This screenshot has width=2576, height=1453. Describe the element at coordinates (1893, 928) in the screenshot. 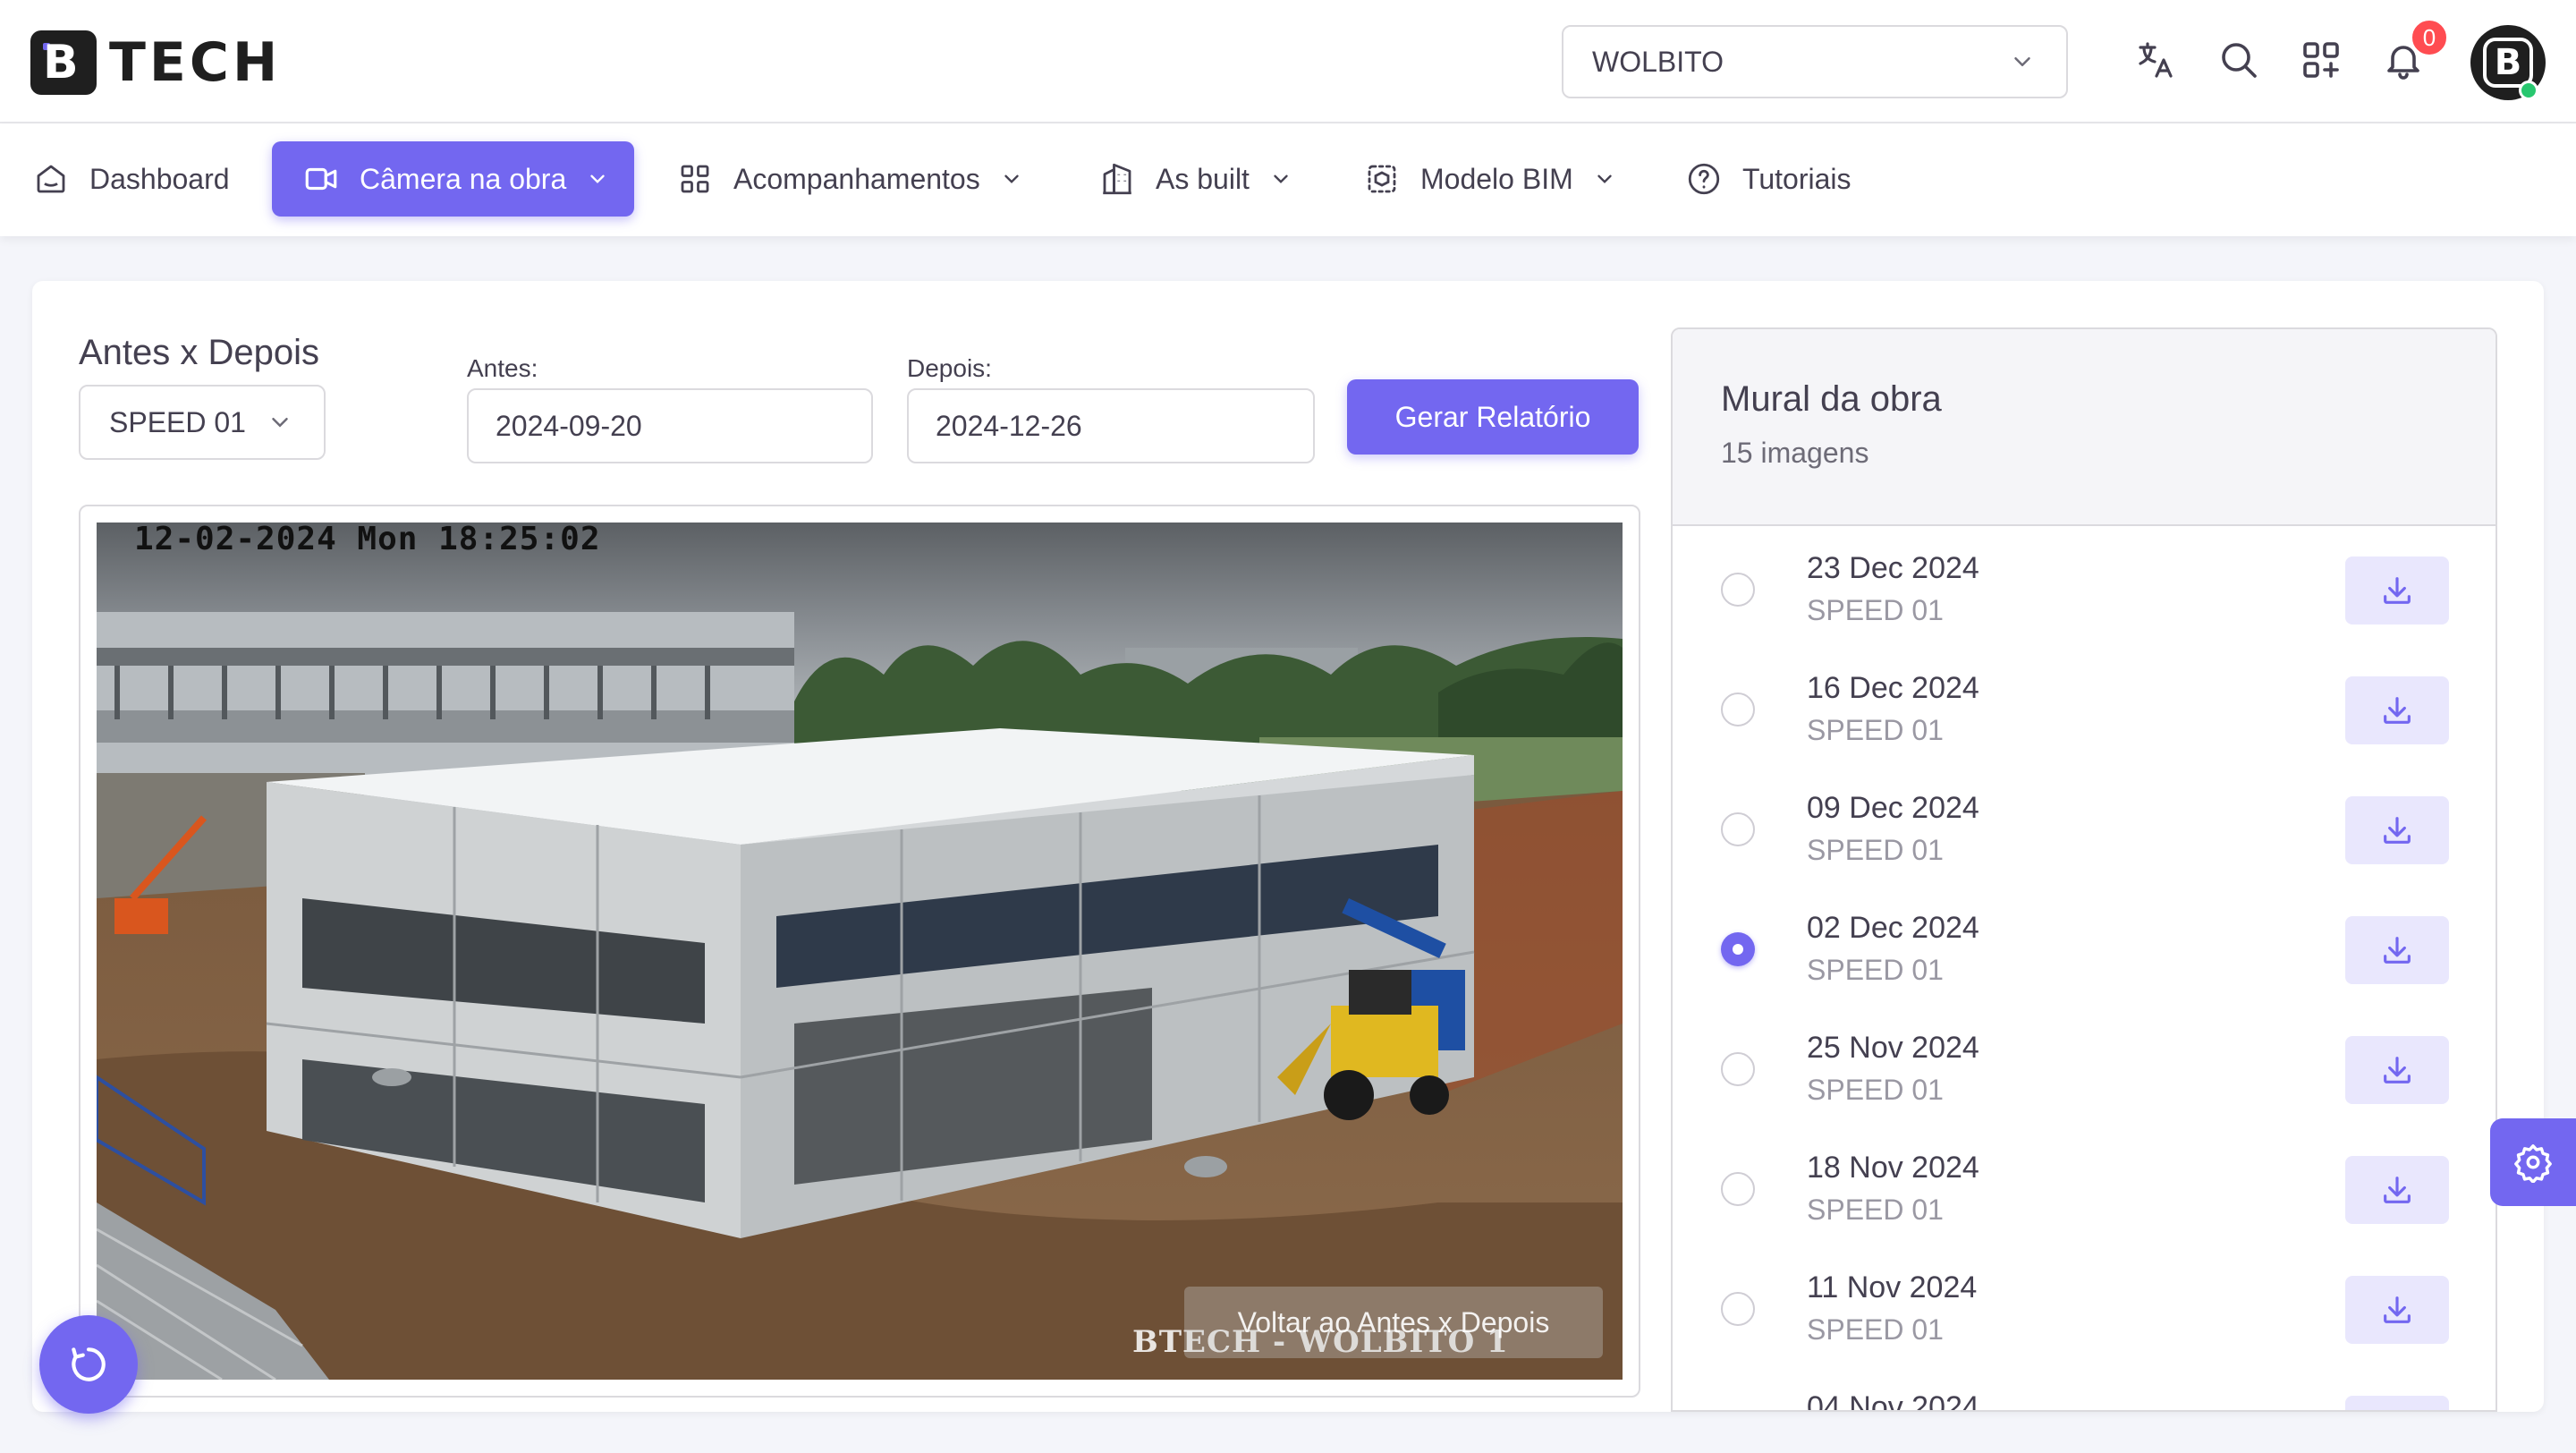

I see `mural-item-date: 02 Dec 2024` at that location.